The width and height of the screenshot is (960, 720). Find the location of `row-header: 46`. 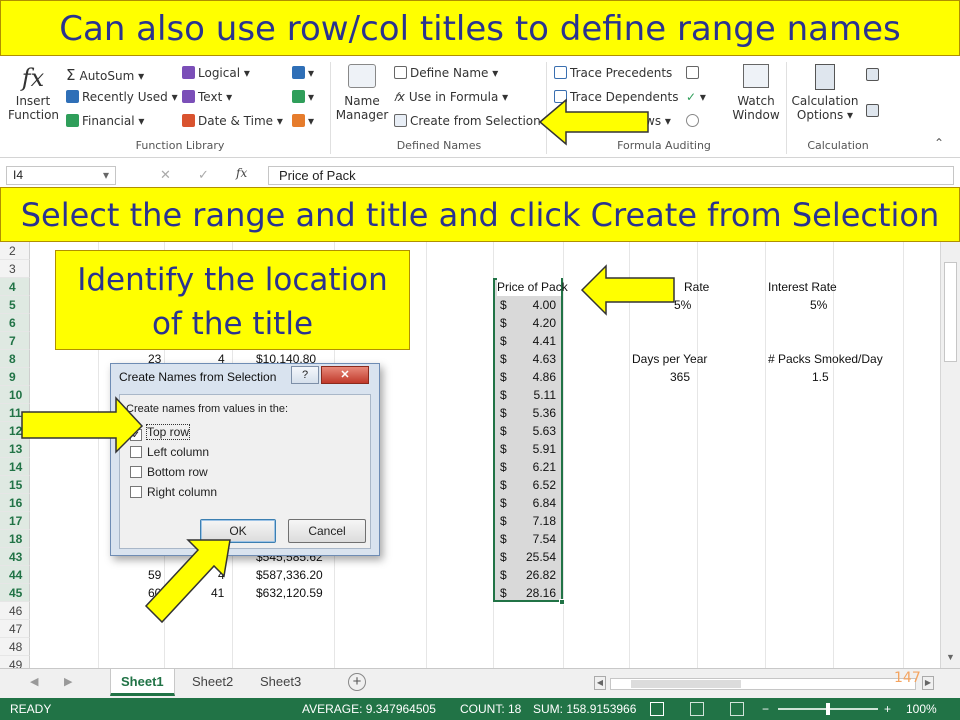

row-header: 46 is located at coordinates (15, 611).